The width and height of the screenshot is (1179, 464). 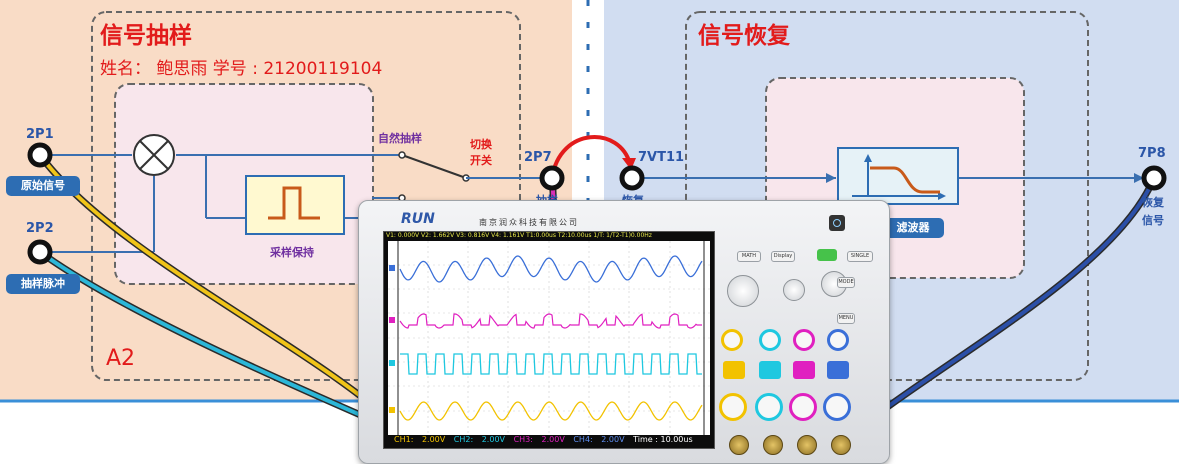 What do you see at coordinates (846, 318) in the screenshot?
I see `menu-button: MENU` at bounding box center [846, 318].